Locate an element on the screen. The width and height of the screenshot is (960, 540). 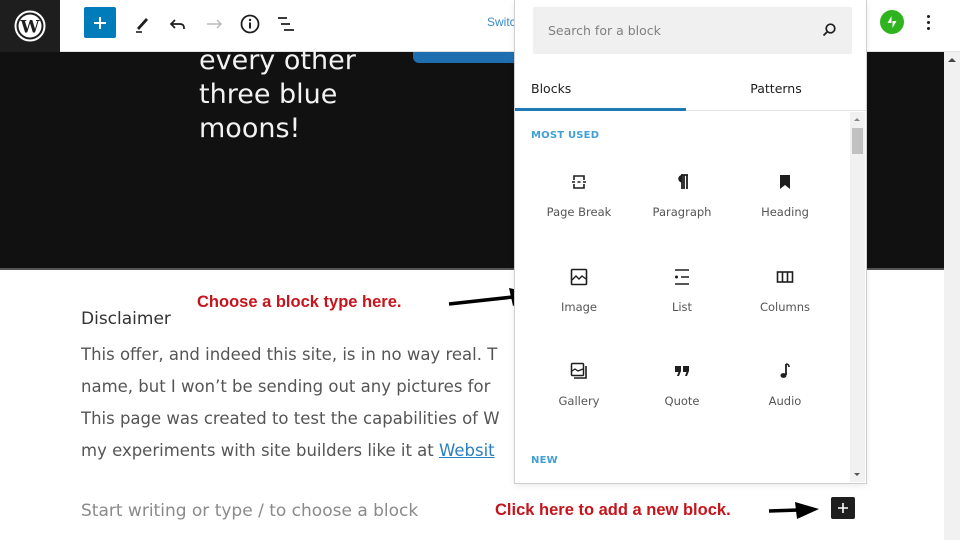
block-audio: Audio is located at coordinates (785, 389).